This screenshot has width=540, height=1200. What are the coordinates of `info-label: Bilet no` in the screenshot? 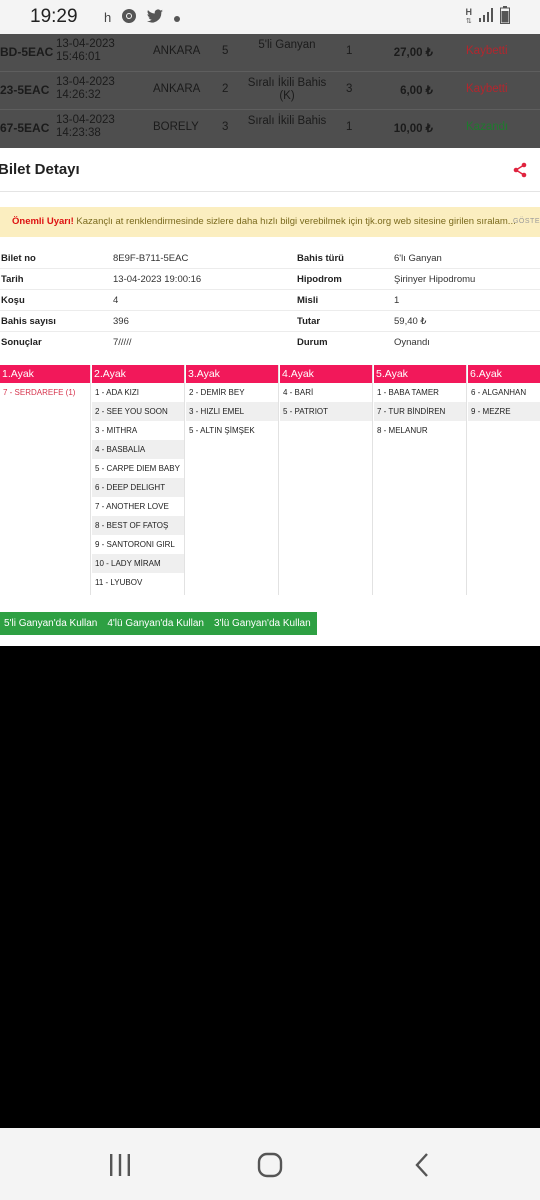 It's located at (18, 258).